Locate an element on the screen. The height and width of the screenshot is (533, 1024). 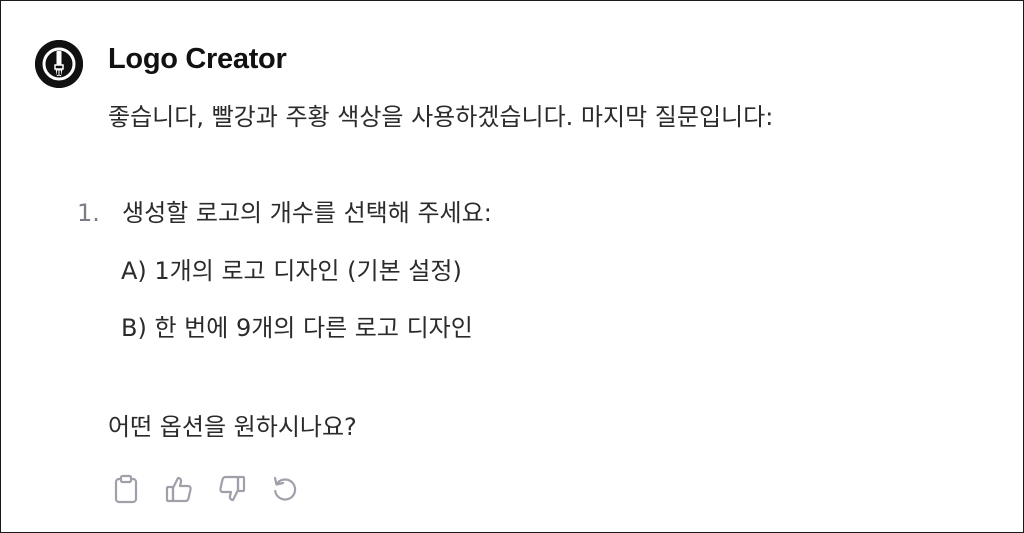
thumbs-down-icon is located at coordinates (232, 488).